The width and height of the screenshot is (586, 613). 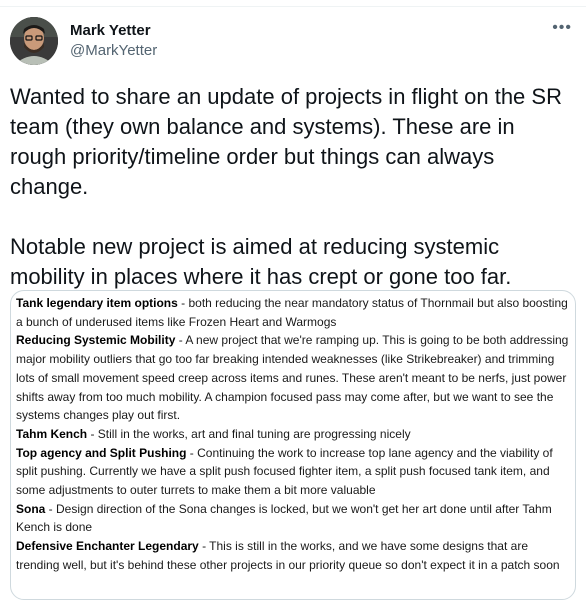 What do you see at coordinates (96, 340) in the screenshot?
I see `note-title: Reducing Systemic Mobility` at bounding box center [96, 340].